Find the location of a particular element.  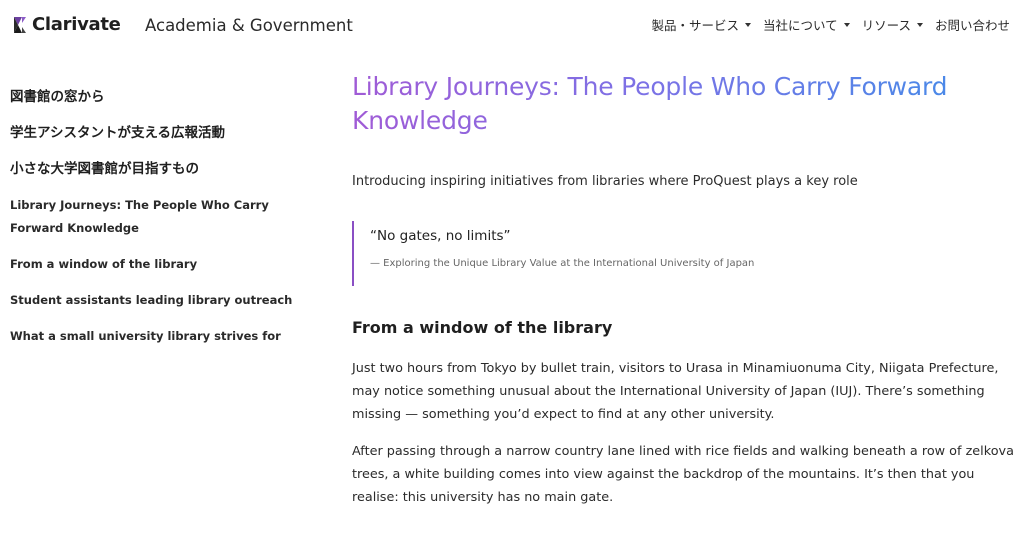

nav-label: 当社について is located at coordinates (800, 25).